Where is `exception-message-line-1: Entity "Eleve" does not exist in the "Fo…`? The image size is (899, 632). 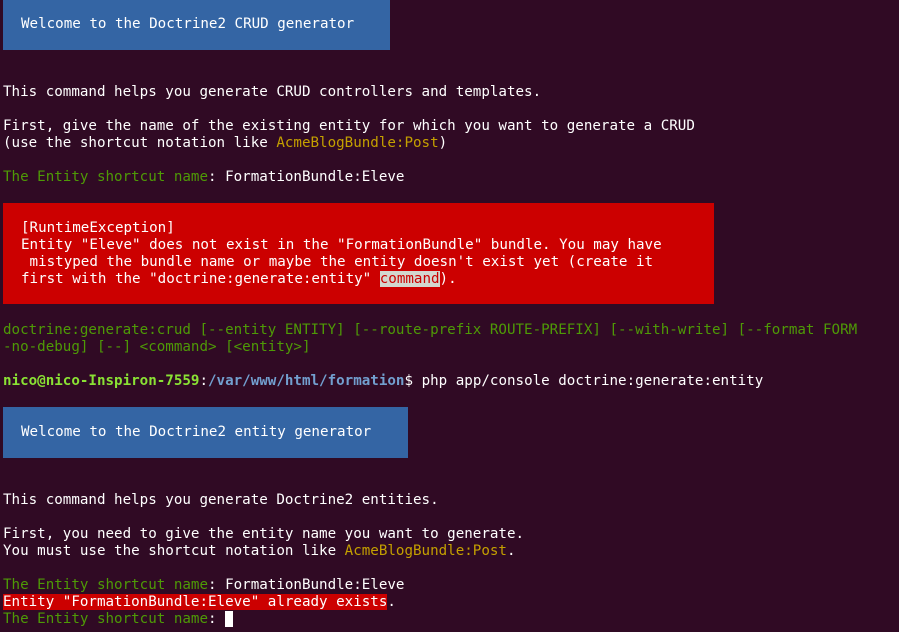
exception-message-line-1: Entity "Eleve" does not exist in the "Fo… is located at coordinates (341, 245).